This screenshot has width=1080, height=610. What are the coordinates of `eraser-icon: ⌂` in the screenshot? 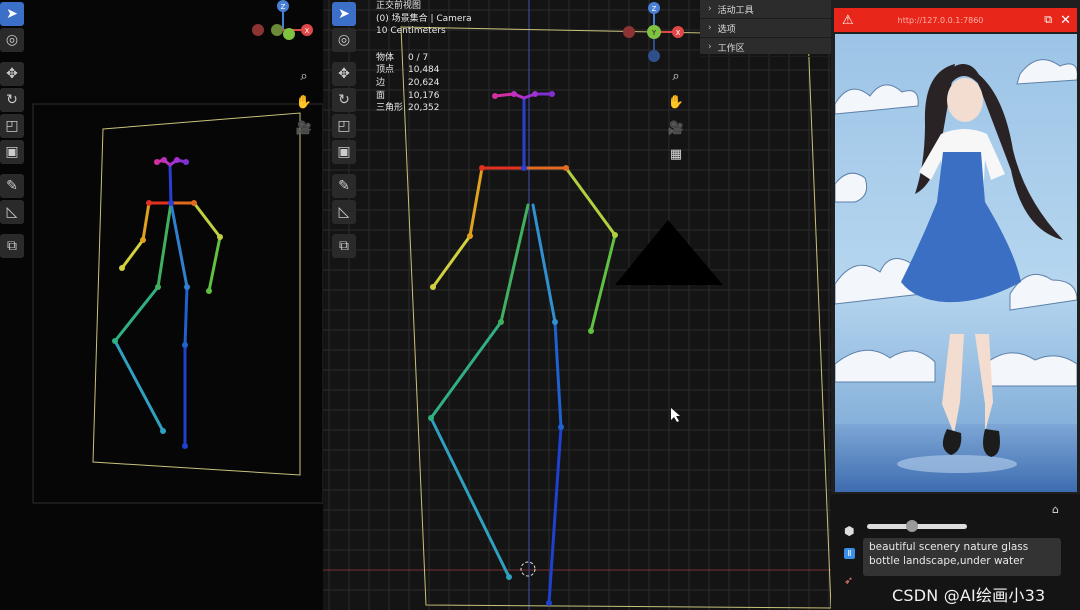 It's located at (1055, 509).